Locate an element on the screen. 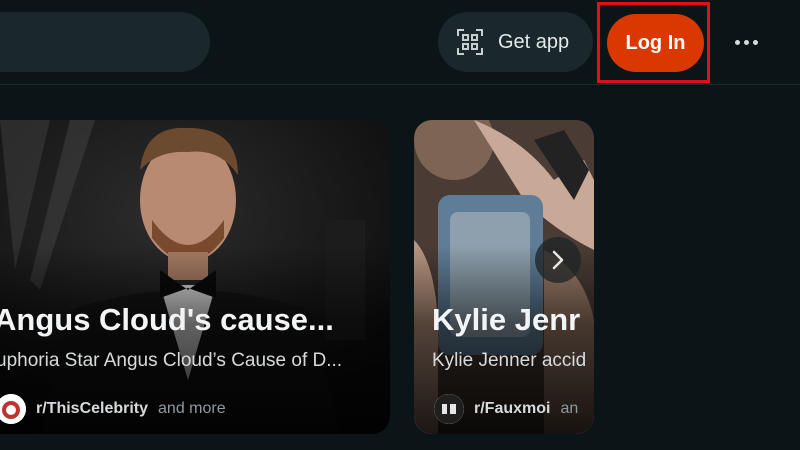 This screenshot has width=800, height=450. login-button: Log In is located at coordinates (655, 43).